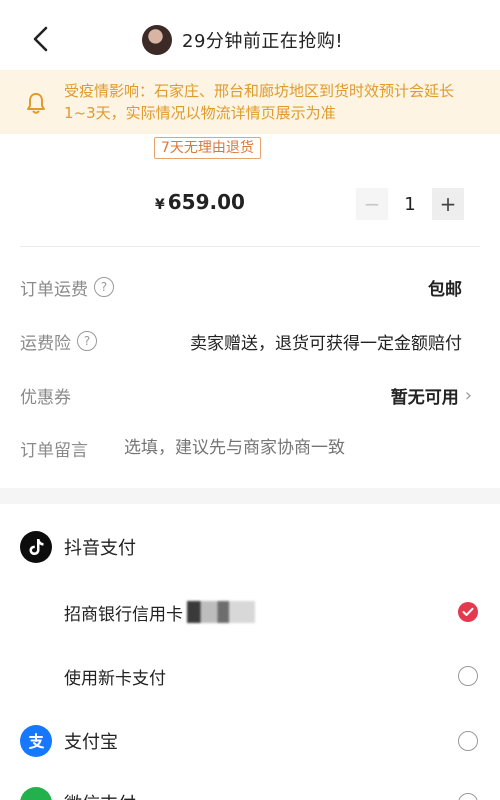 The width and height of the screenshot is (500, 800). I want to click on order-memo-label: 订单留言, so click(54, 450).